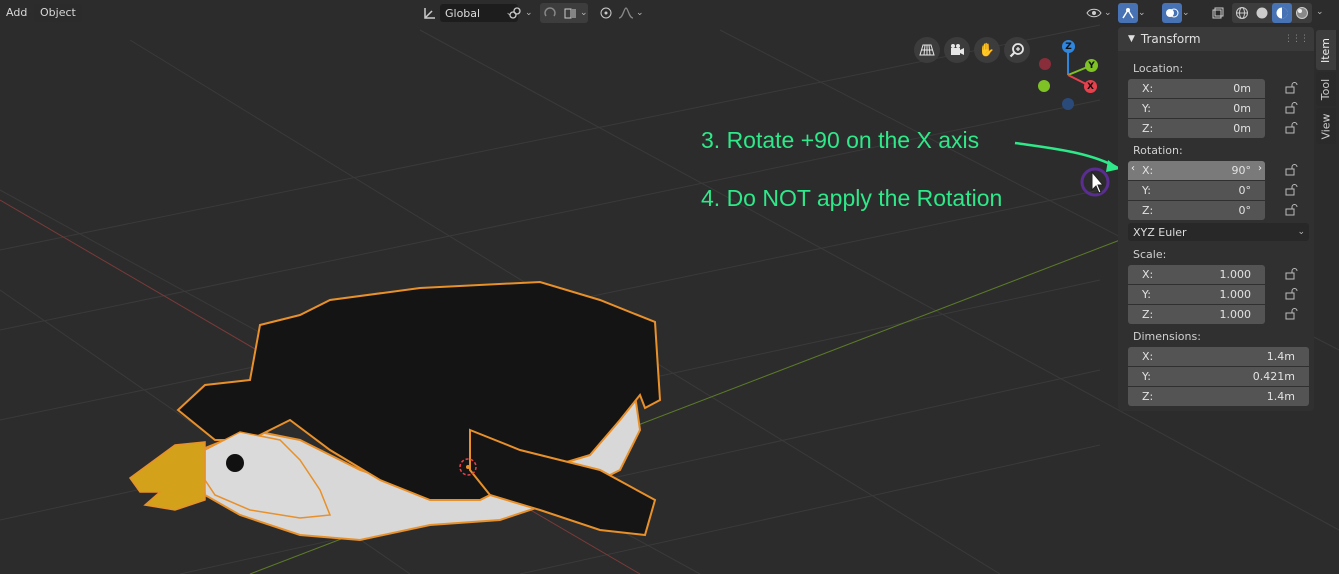 The width and height of the screenshot is (1339, 574). Describe the element at coordinates (1262, 13) in the screenshot. I see `solid-shading-icon` at that location.